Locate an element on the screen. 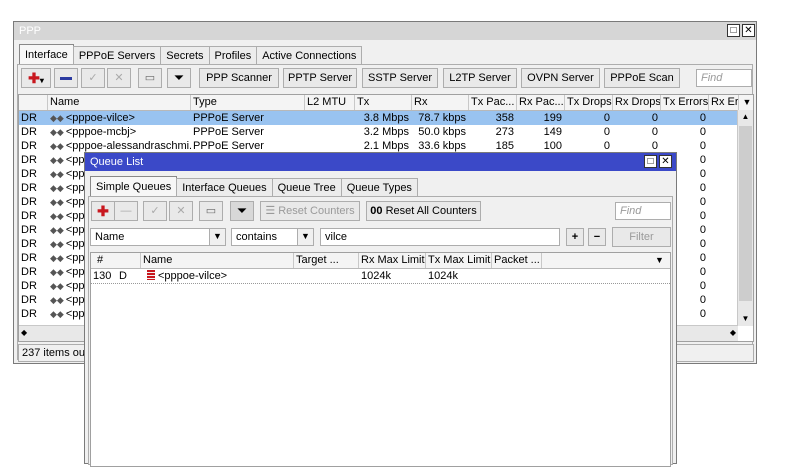 This screenshot has width=800, height=467. cell-txp: 358 is located at coordinates (493, 118).